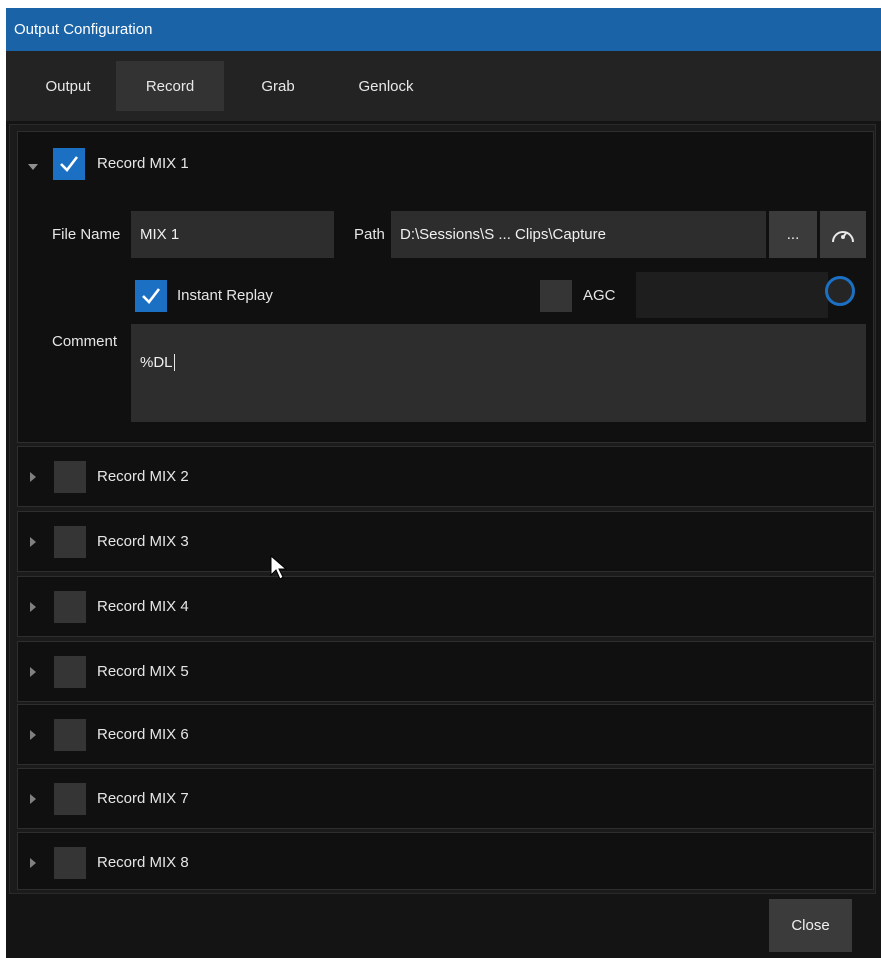 The height and width of the screenshot is (958, 881). Describe the element at coordinates (70, 607) in the screenshot. I see `record-mix-4-checkbox` at that location.